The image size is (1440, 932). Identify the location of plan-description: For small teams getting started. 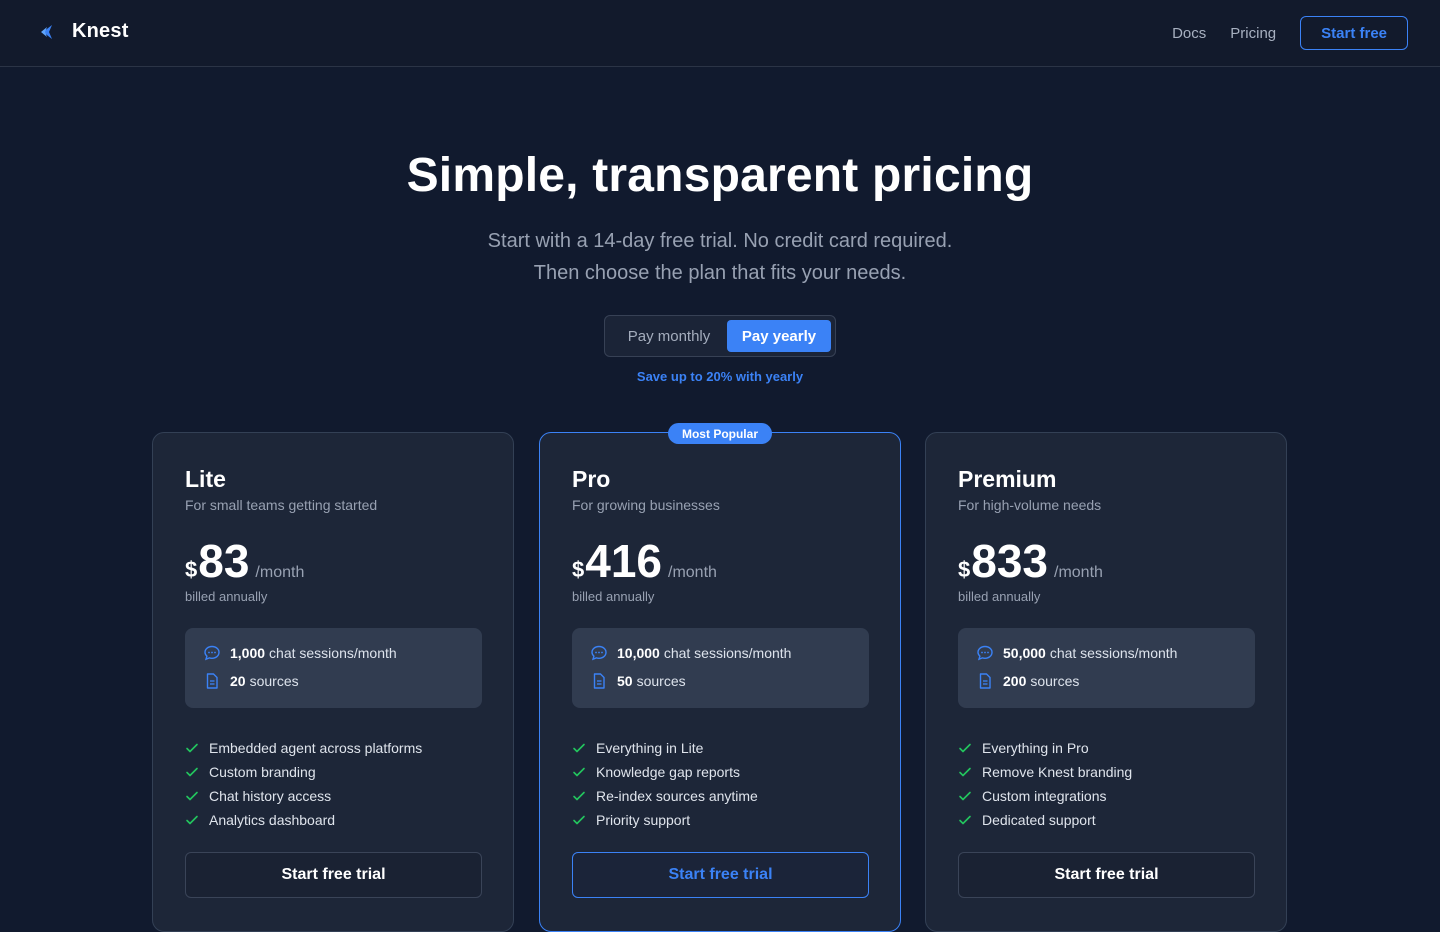
(281, 505).